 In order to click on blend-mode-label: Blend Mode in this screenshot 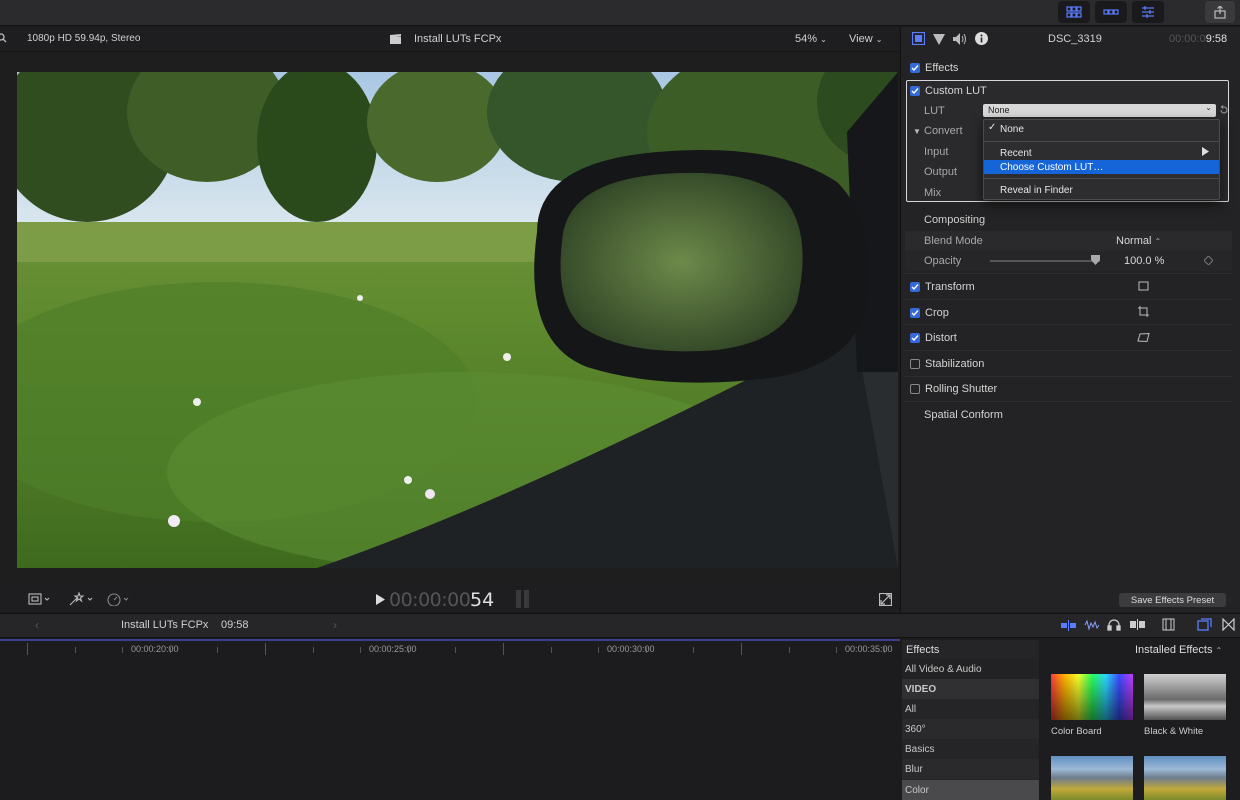, I will do `click(953, 241)`.